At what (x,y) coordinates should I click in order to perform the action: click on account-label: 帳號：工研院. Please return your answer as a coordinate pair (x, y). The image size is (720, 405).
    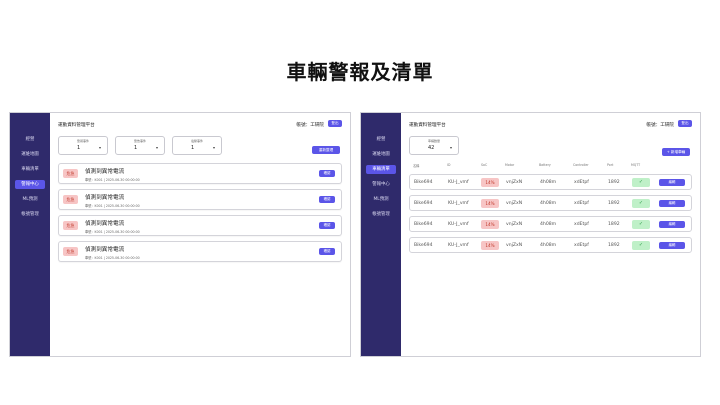
    Looking at the image, I should click on (310, 125).